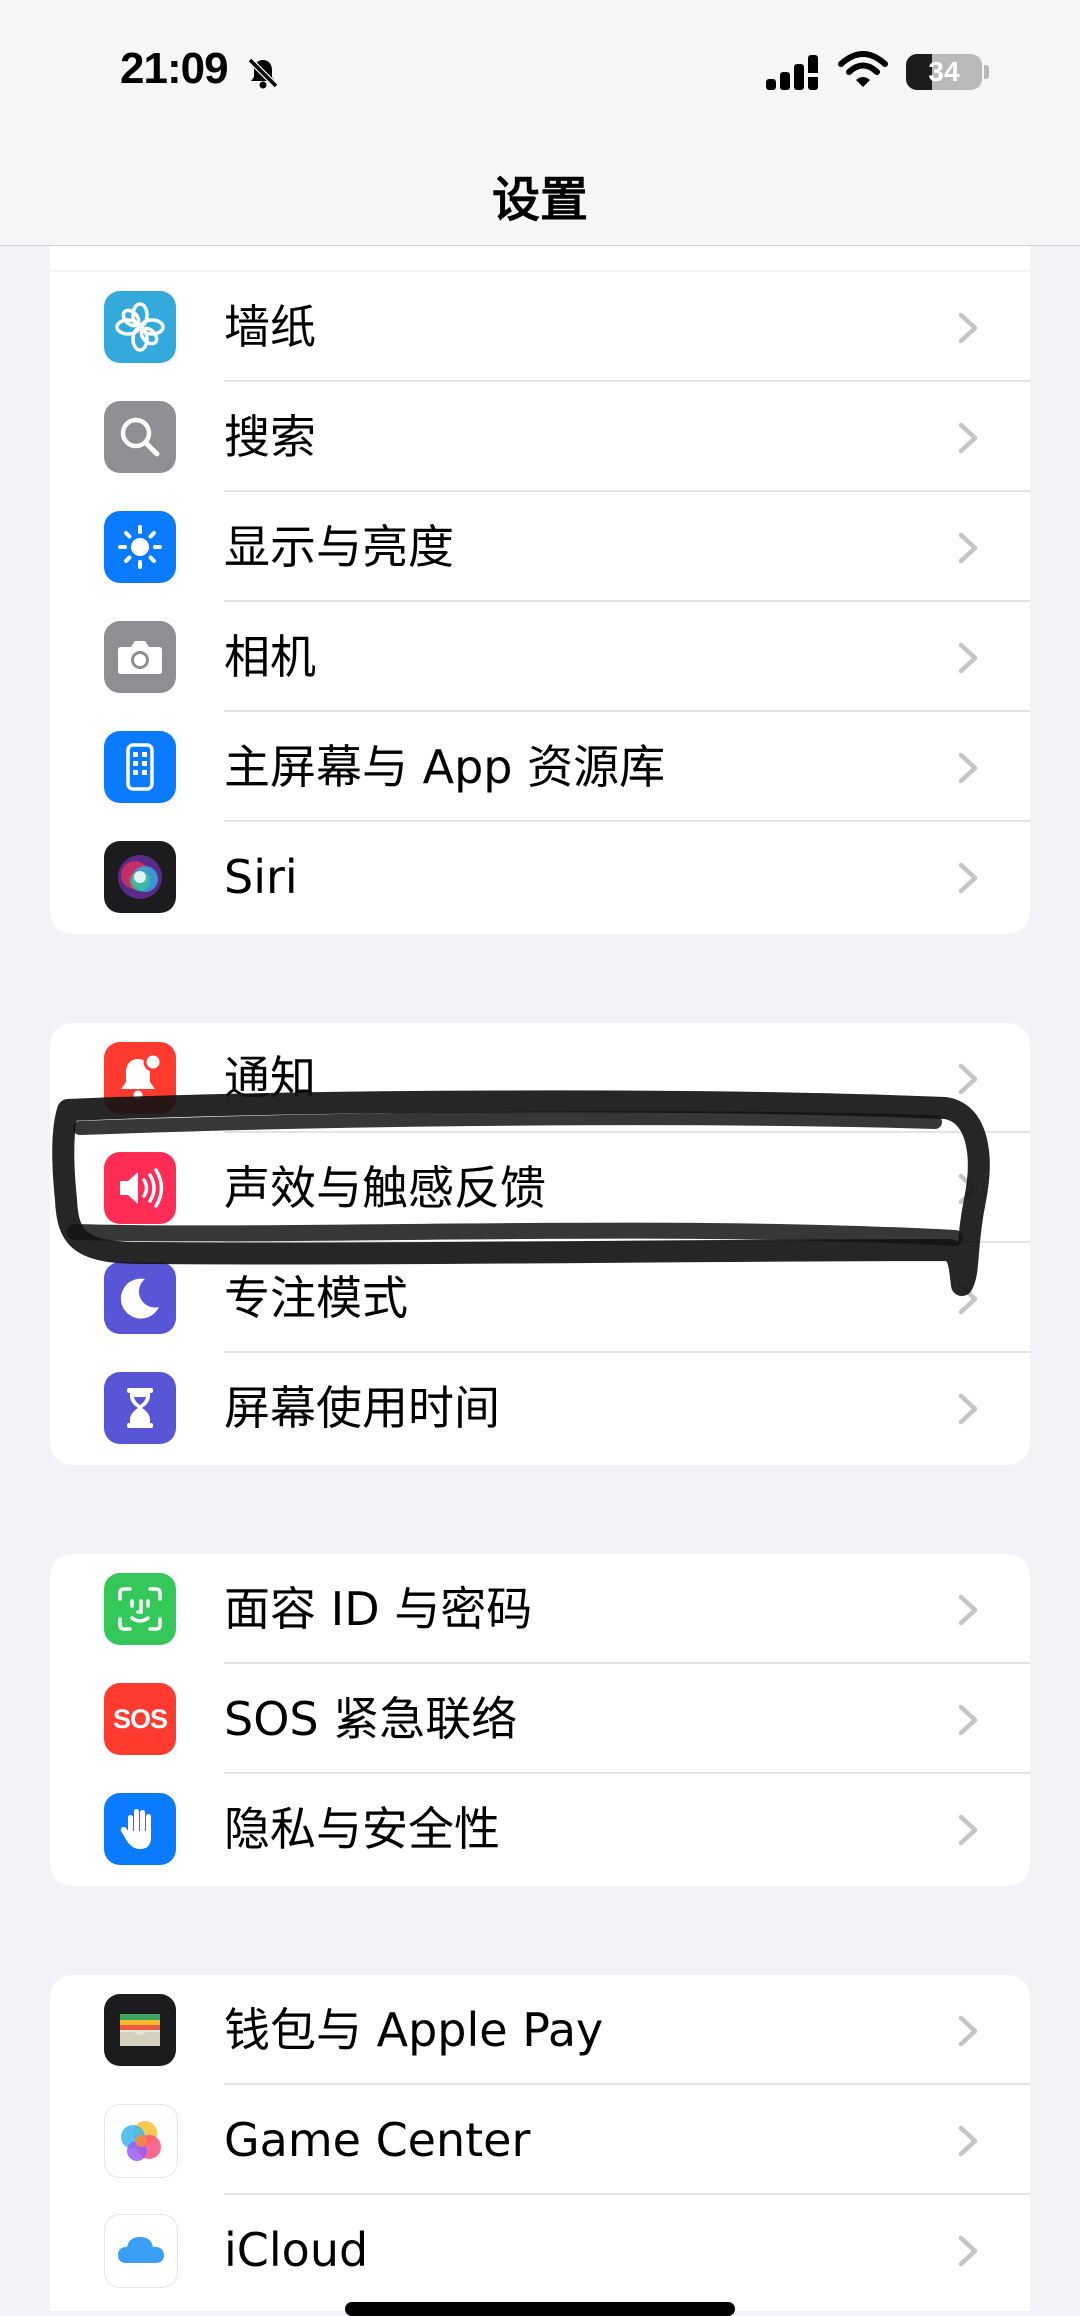  I want to click on wifi-icon, so click(863, 69).